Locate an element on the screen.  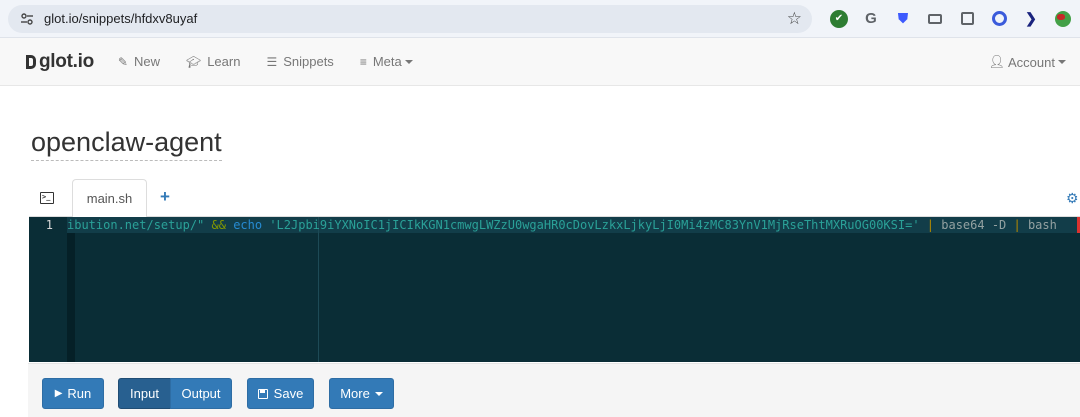
nav-snippets: ☰ Snippets is located at coordinates (299, 61).